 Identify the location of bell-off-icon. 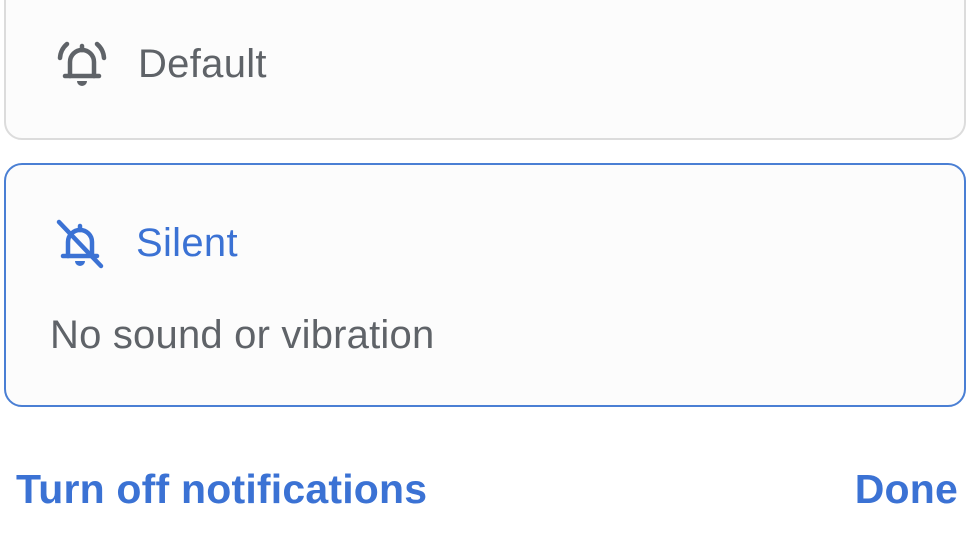
(80, 243).